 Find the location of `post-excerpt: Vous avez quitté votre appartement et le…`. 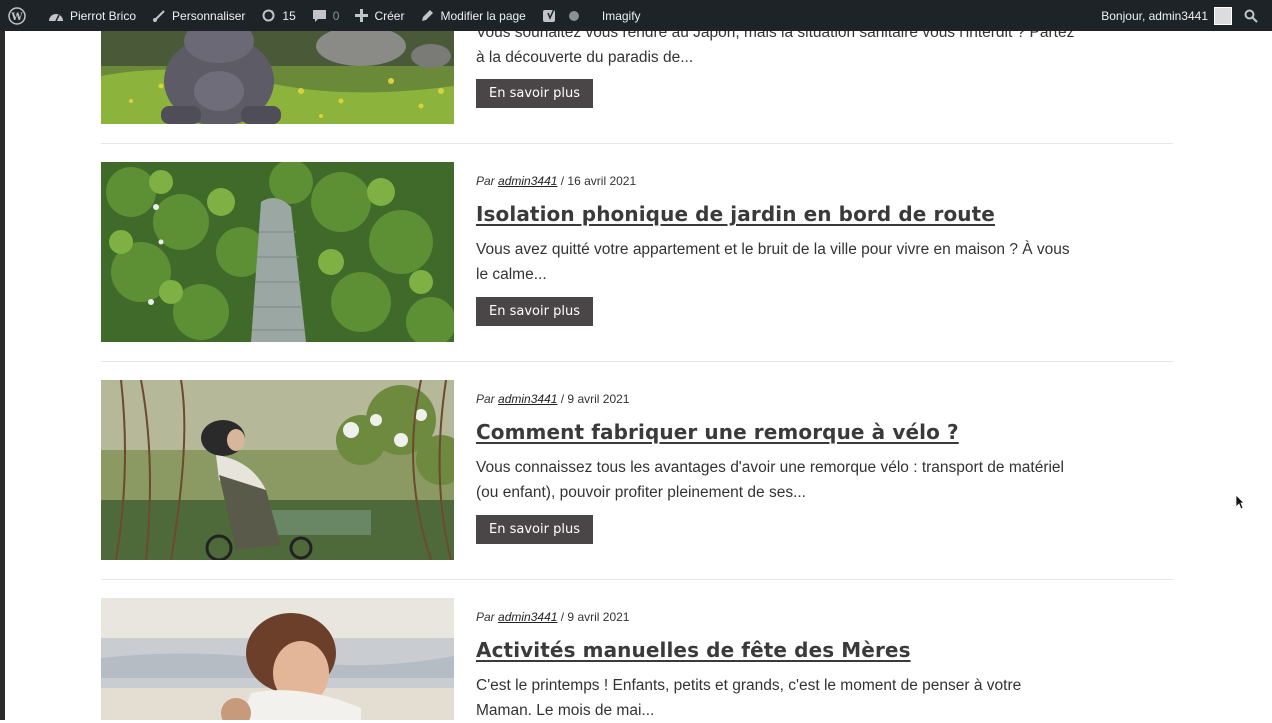

post-excerpt: Vous avez quitté votre appartement et le… is located at coordinates (773, 262).